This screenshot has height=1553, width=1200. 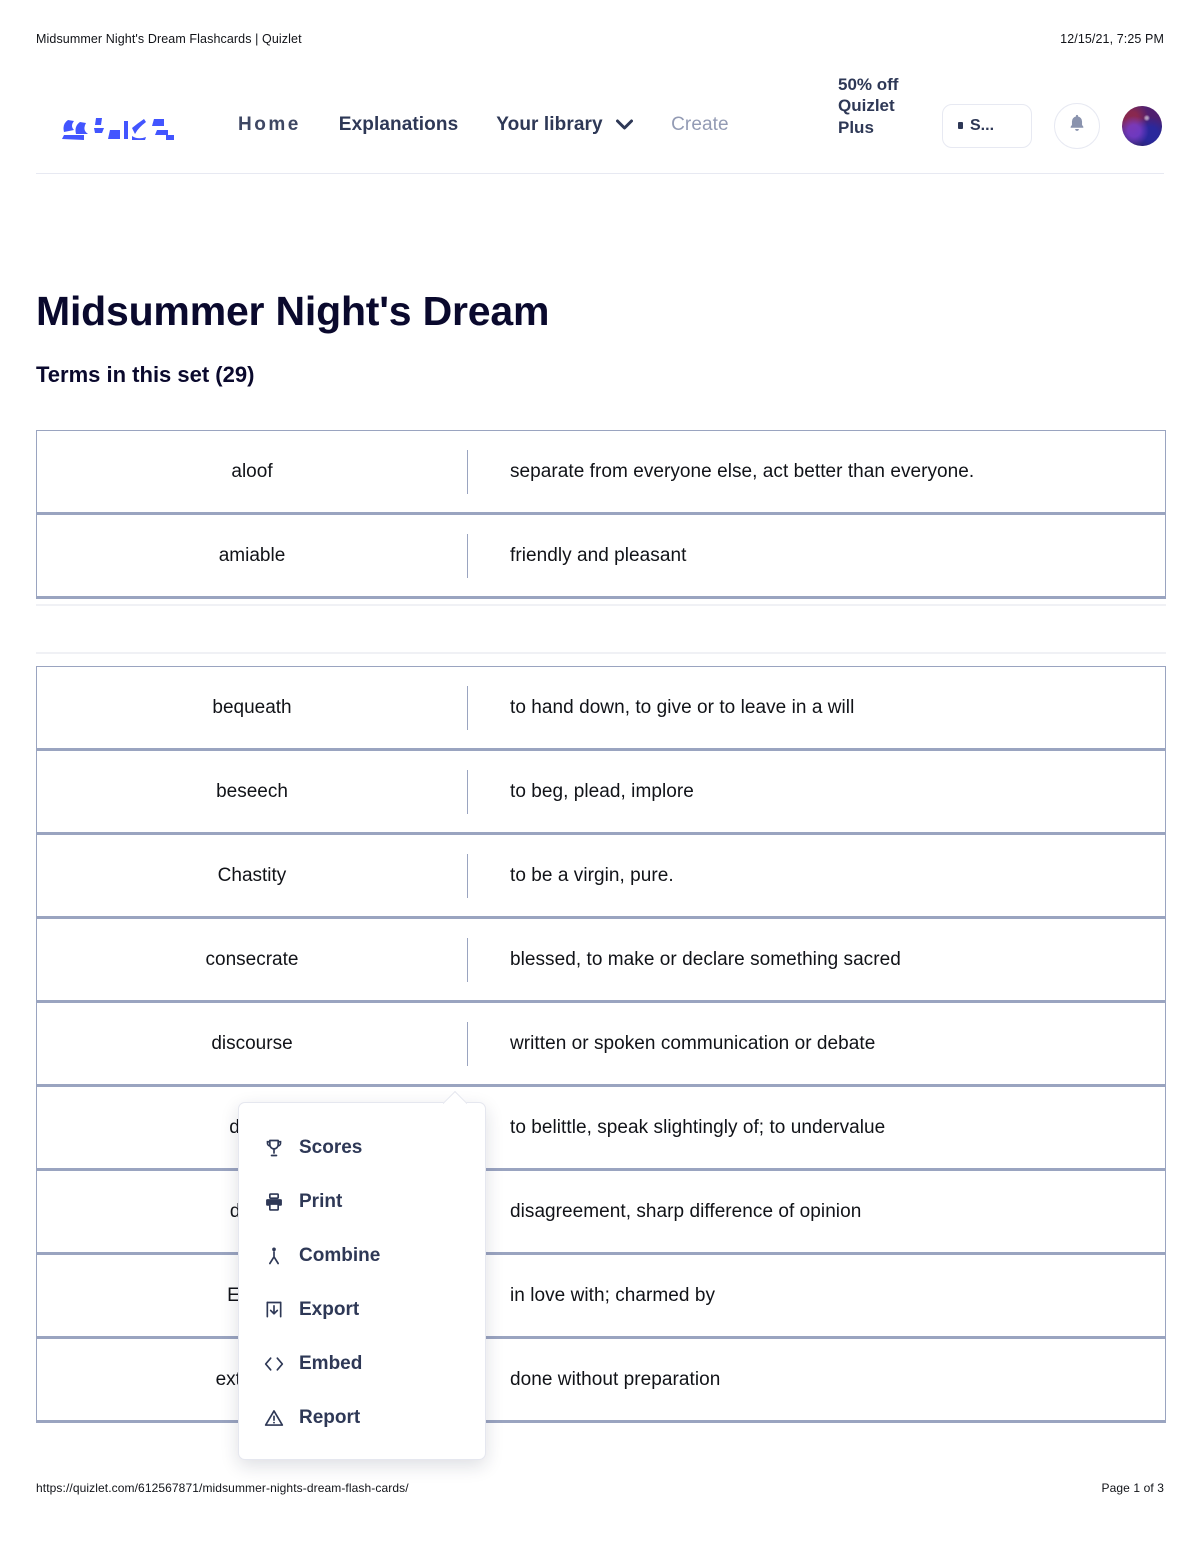 What do you see at coordinates (321, 1201) in the screenshot?
I see `menu-item-label: Print` at bounding box center [321, 1201].